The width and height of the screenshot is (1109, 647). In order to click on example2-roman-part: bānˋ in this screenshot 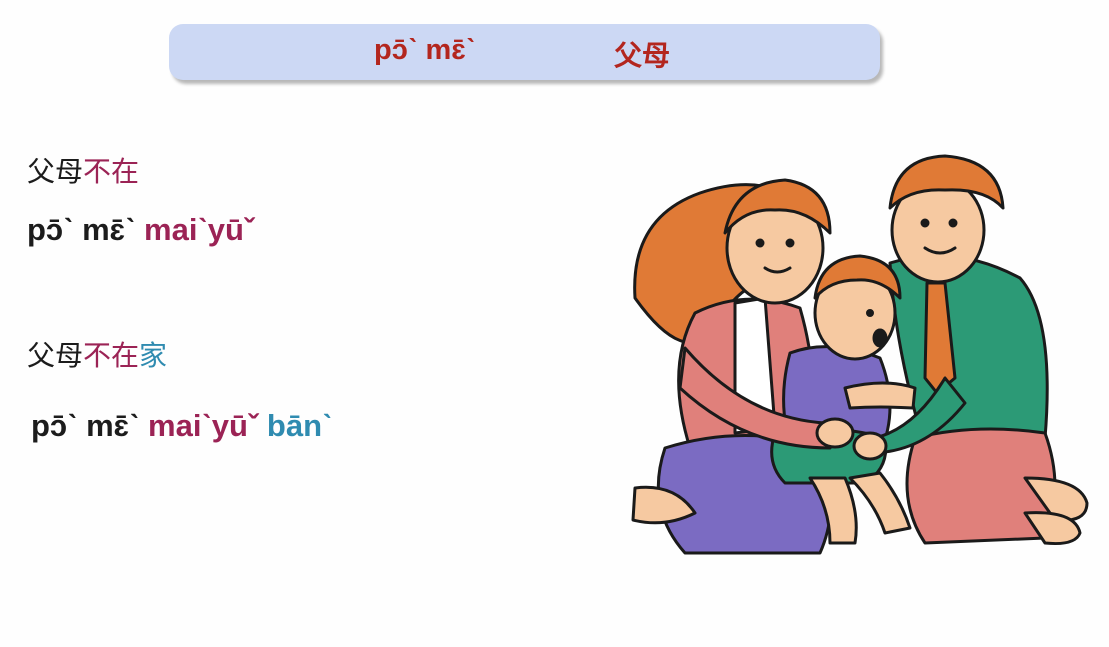, I will do `click(299, 425)`.